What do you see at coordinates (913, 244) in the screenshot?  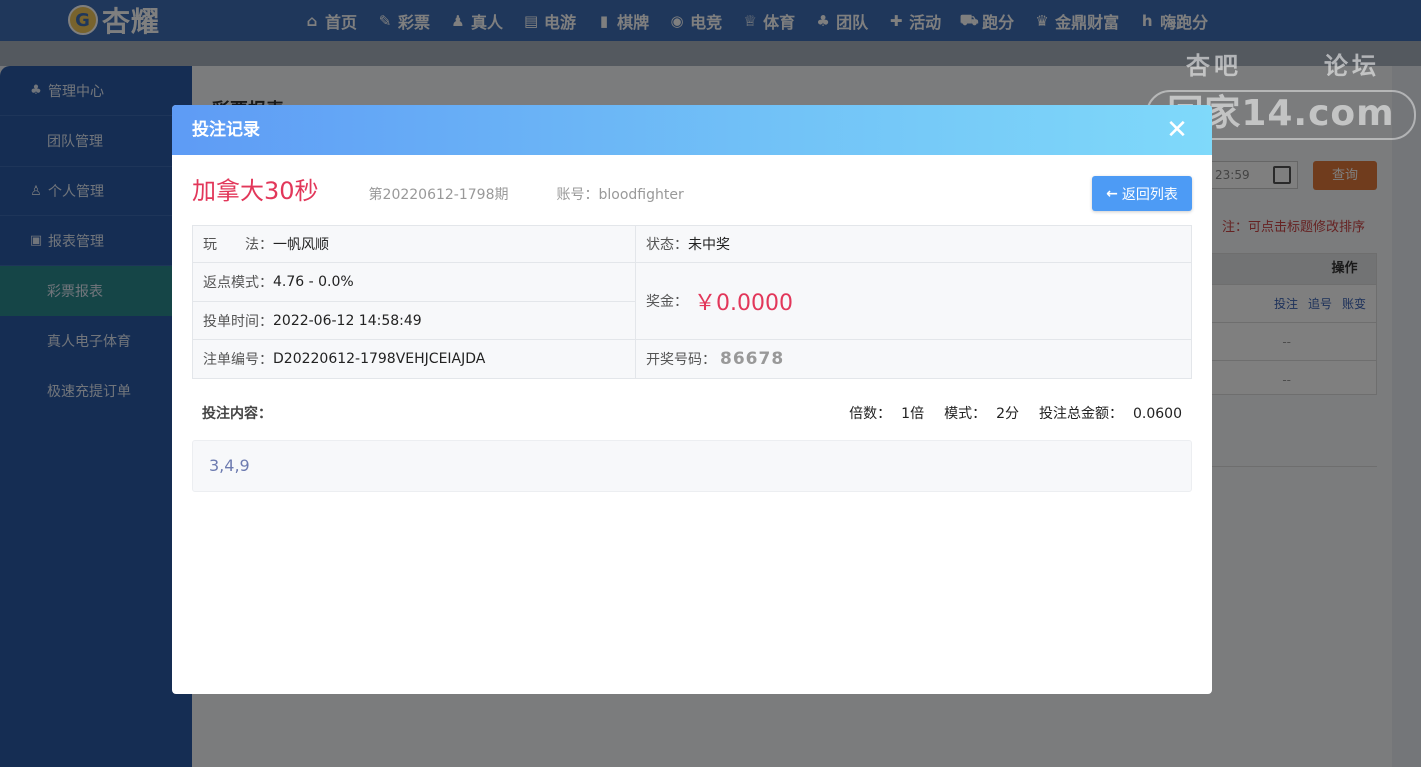 I see `status-cell: 状态： 未中奖` at bounding box center [913, 244].